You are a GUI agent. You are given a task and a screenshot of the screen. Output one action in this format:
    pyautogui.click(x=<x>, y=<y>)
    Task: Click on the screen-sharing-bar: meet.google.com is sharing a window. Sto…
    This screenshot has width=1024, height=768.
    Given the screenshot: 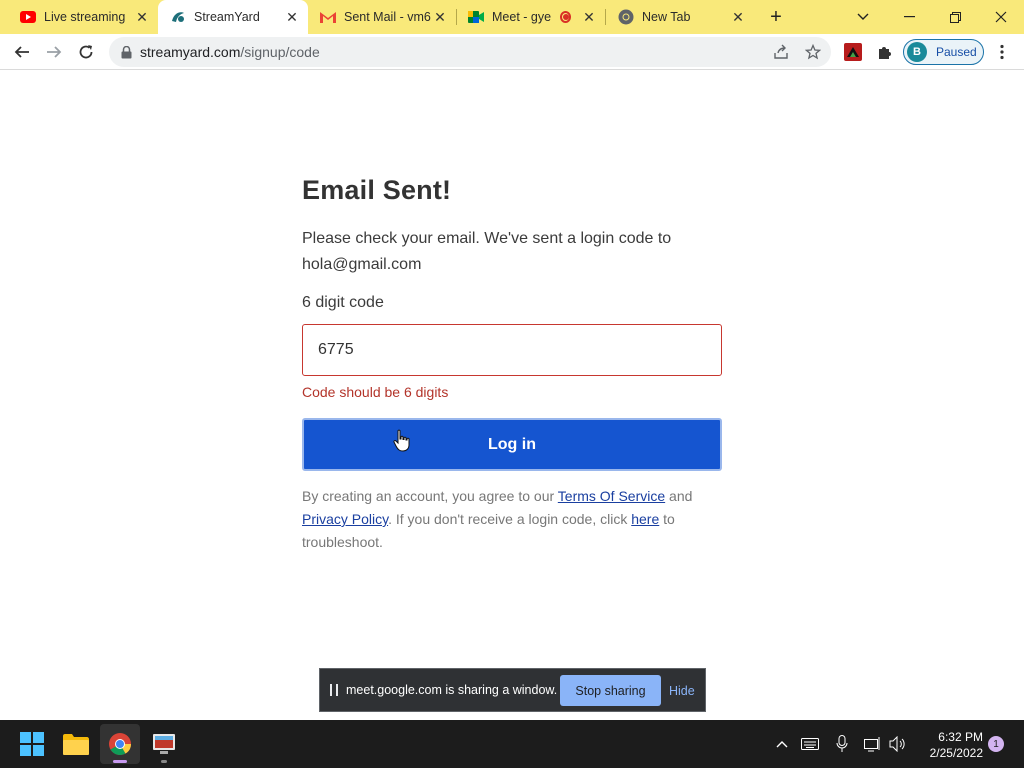 What is the action you would take?
    pyautogui.click(x=512, y=690)
    